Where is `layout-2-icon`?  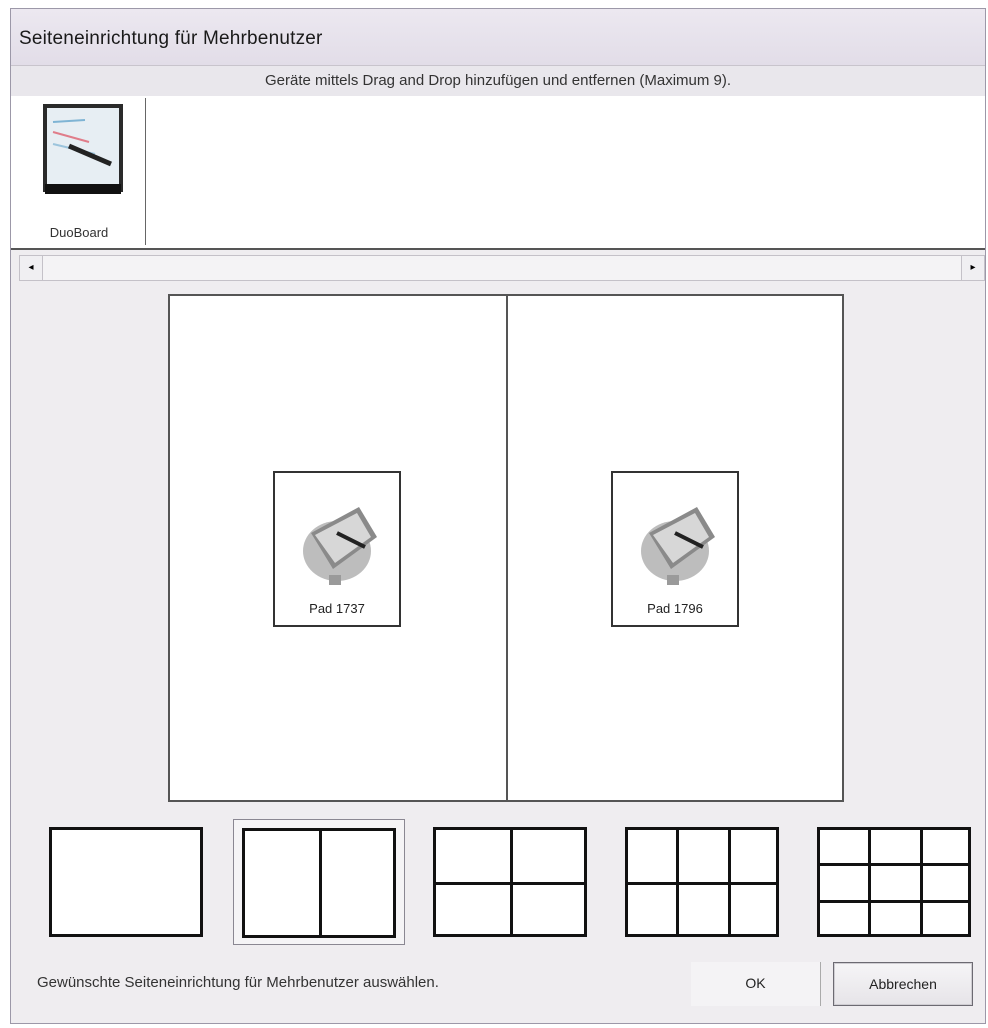
layout-2-icon is located at coordinates (319, 883).